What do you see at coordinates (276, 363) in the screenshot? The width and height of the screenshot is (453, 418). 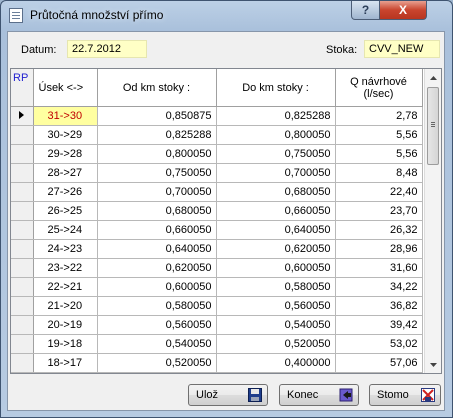 I see `cell-do-km: 0,400000` at bounding box center [276, 363].